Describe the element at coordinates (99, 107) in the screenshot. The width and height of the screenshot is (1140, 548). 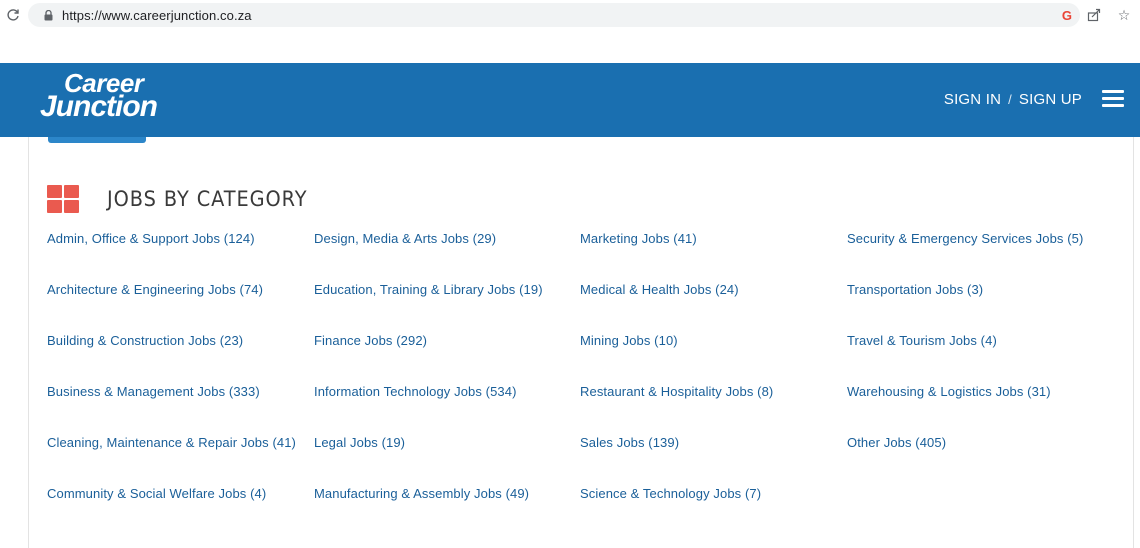
I see `logo-line-2: Junction` at that location.